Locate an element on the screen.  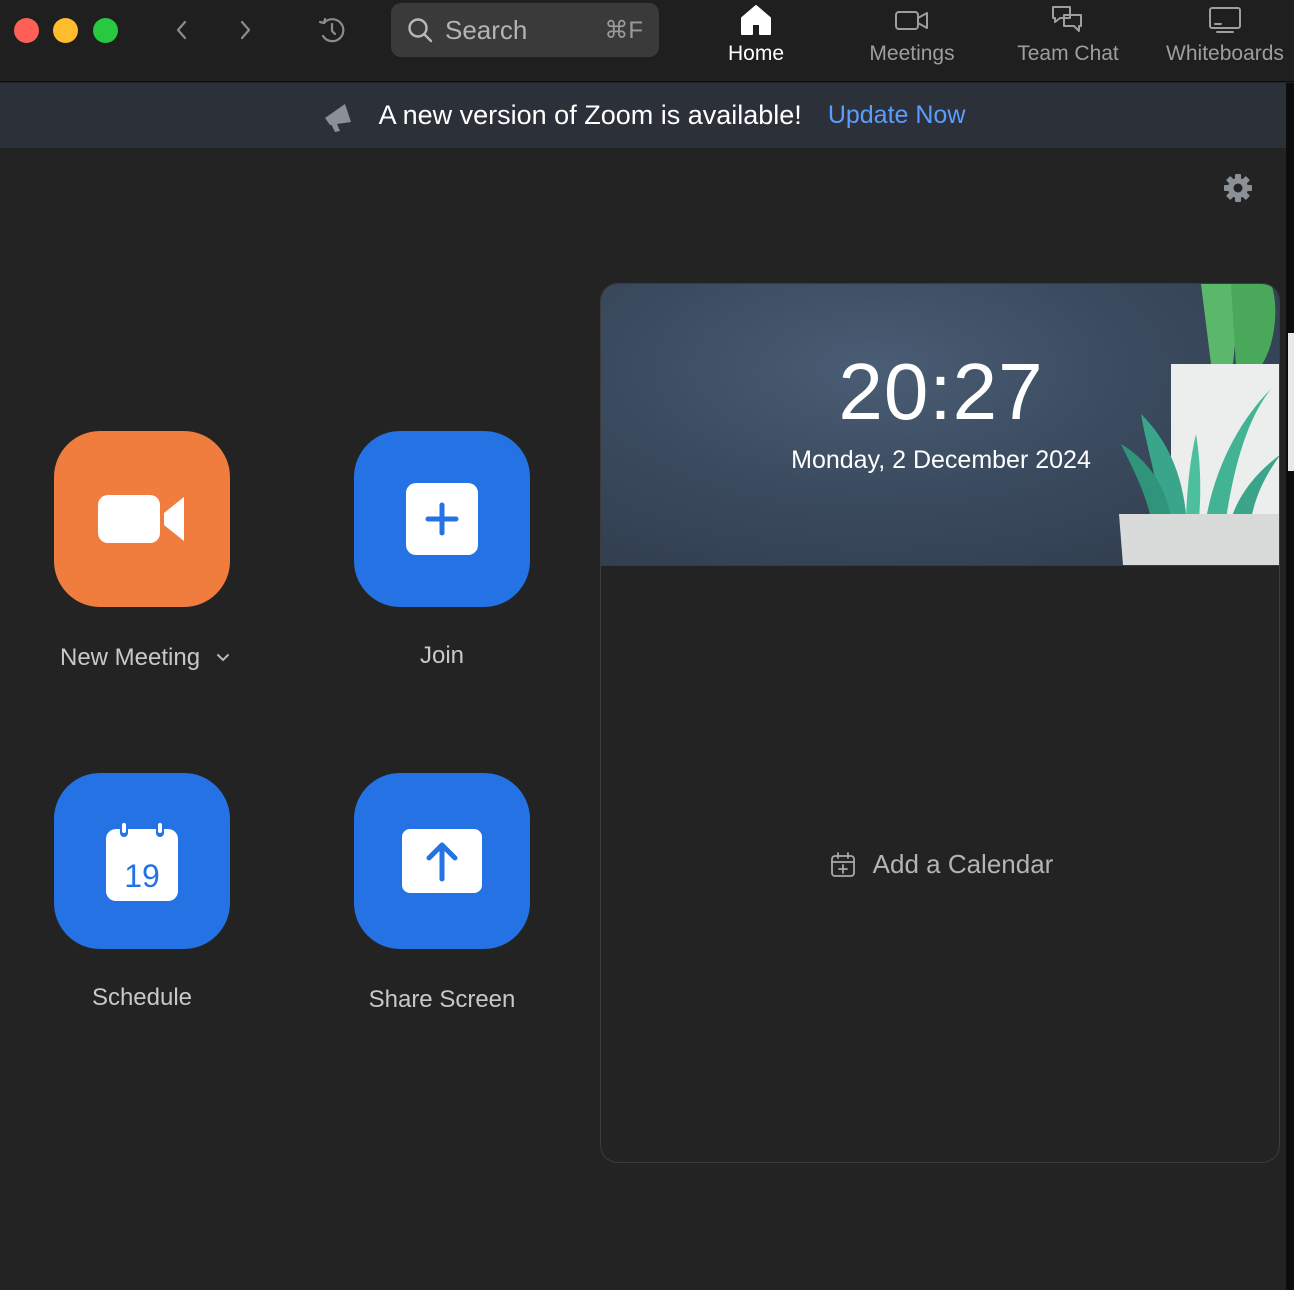
join-button is located at coordinates (442, 519).